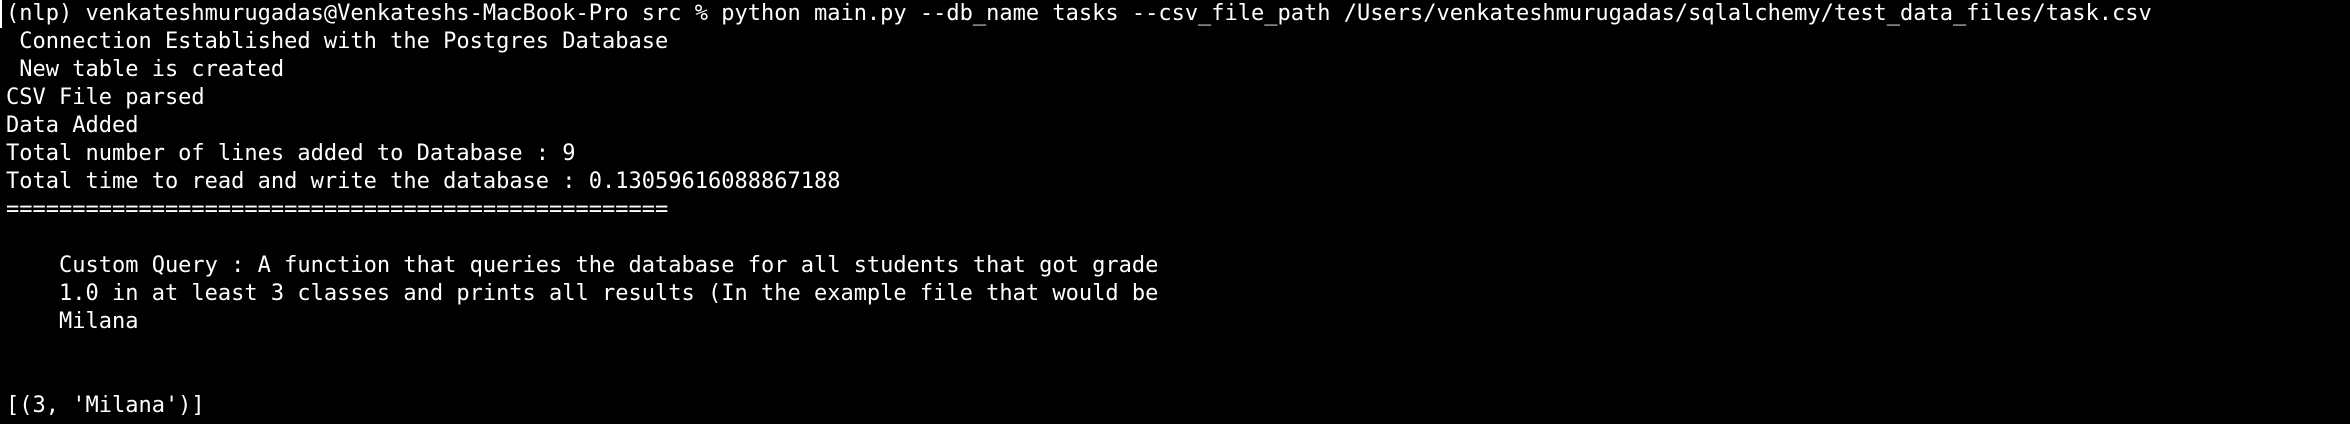  What do you see at coordinates (105, 97) in the screenshot?
I see `output-line: CSV File parsed` at bounding box center [105, 97].